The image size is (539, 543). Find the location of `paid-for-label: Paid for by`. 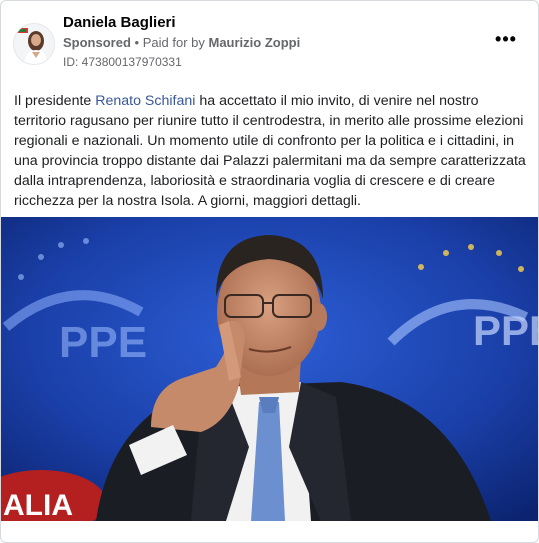

paid-for-label: Paid for by is located at coordinates (173, 42).